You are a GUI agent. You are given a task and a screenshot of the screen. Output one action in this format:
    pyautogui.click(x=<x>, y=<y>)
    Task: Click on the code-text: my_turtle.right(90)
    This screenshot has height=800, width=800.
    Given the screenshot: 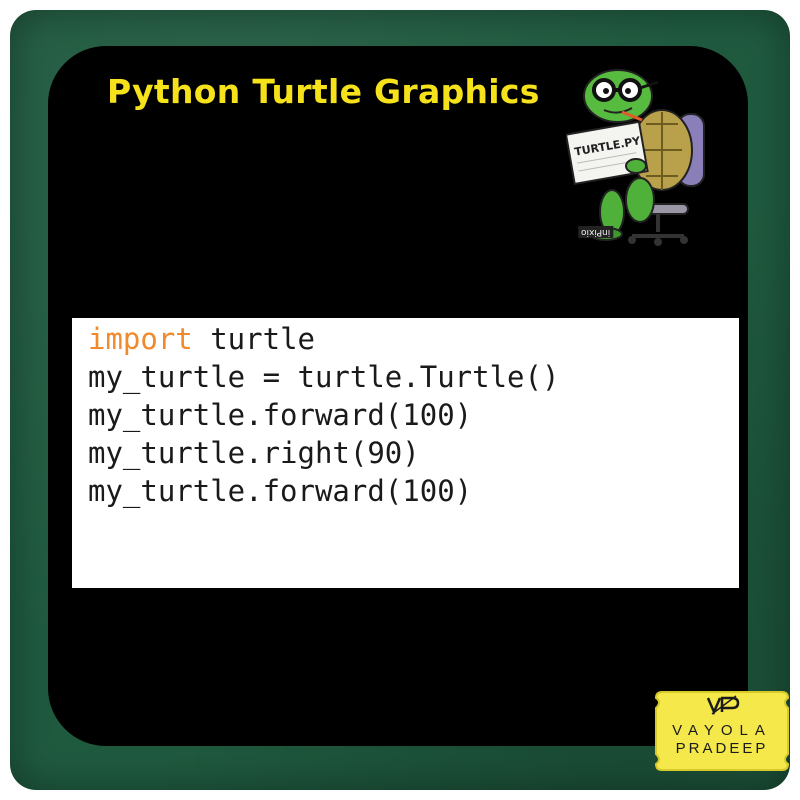 What is the action you would take?
    pyautogui.click(x=254, y=453)
    